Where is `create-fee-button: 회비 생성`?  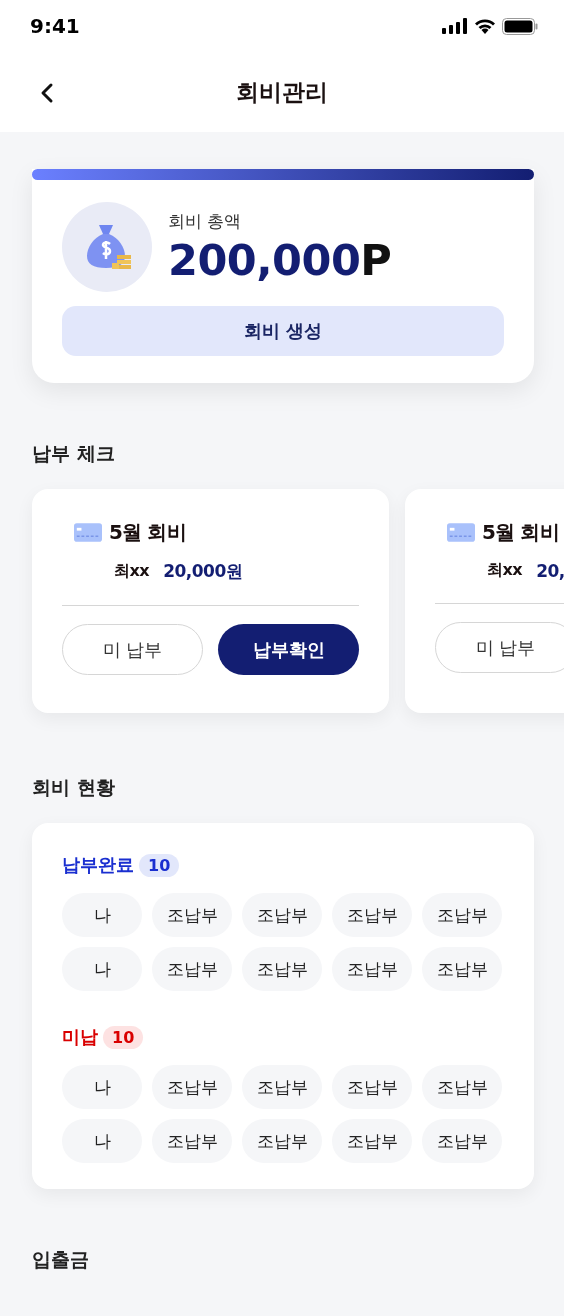
create-fee-button: 회비 생성 is located at coordinates (283, 331).